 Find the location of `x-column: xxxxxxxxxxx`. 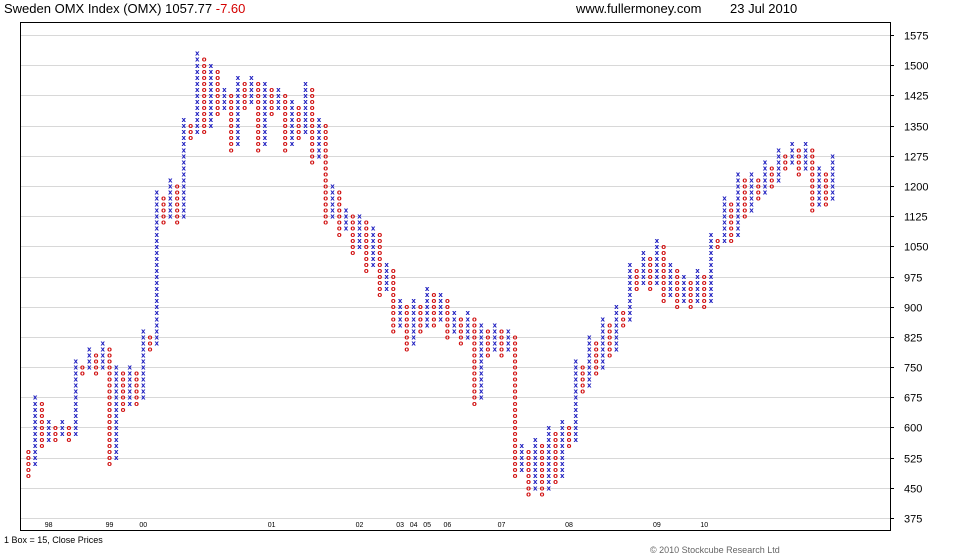

x-column: xxxxxxxxxxx is located at coordinates (549, 458).